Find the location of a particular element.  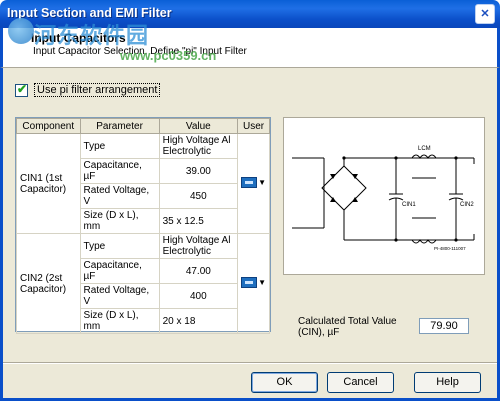

label-cin1: CIN1 is located at coordinates (409, 205).